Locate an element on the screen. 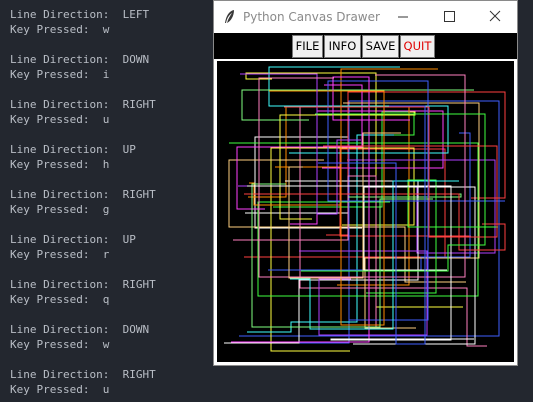 This screenshot has width=533, height=402. key-pressed-text: Key Pressed: h is located at coordinates (60, 164).